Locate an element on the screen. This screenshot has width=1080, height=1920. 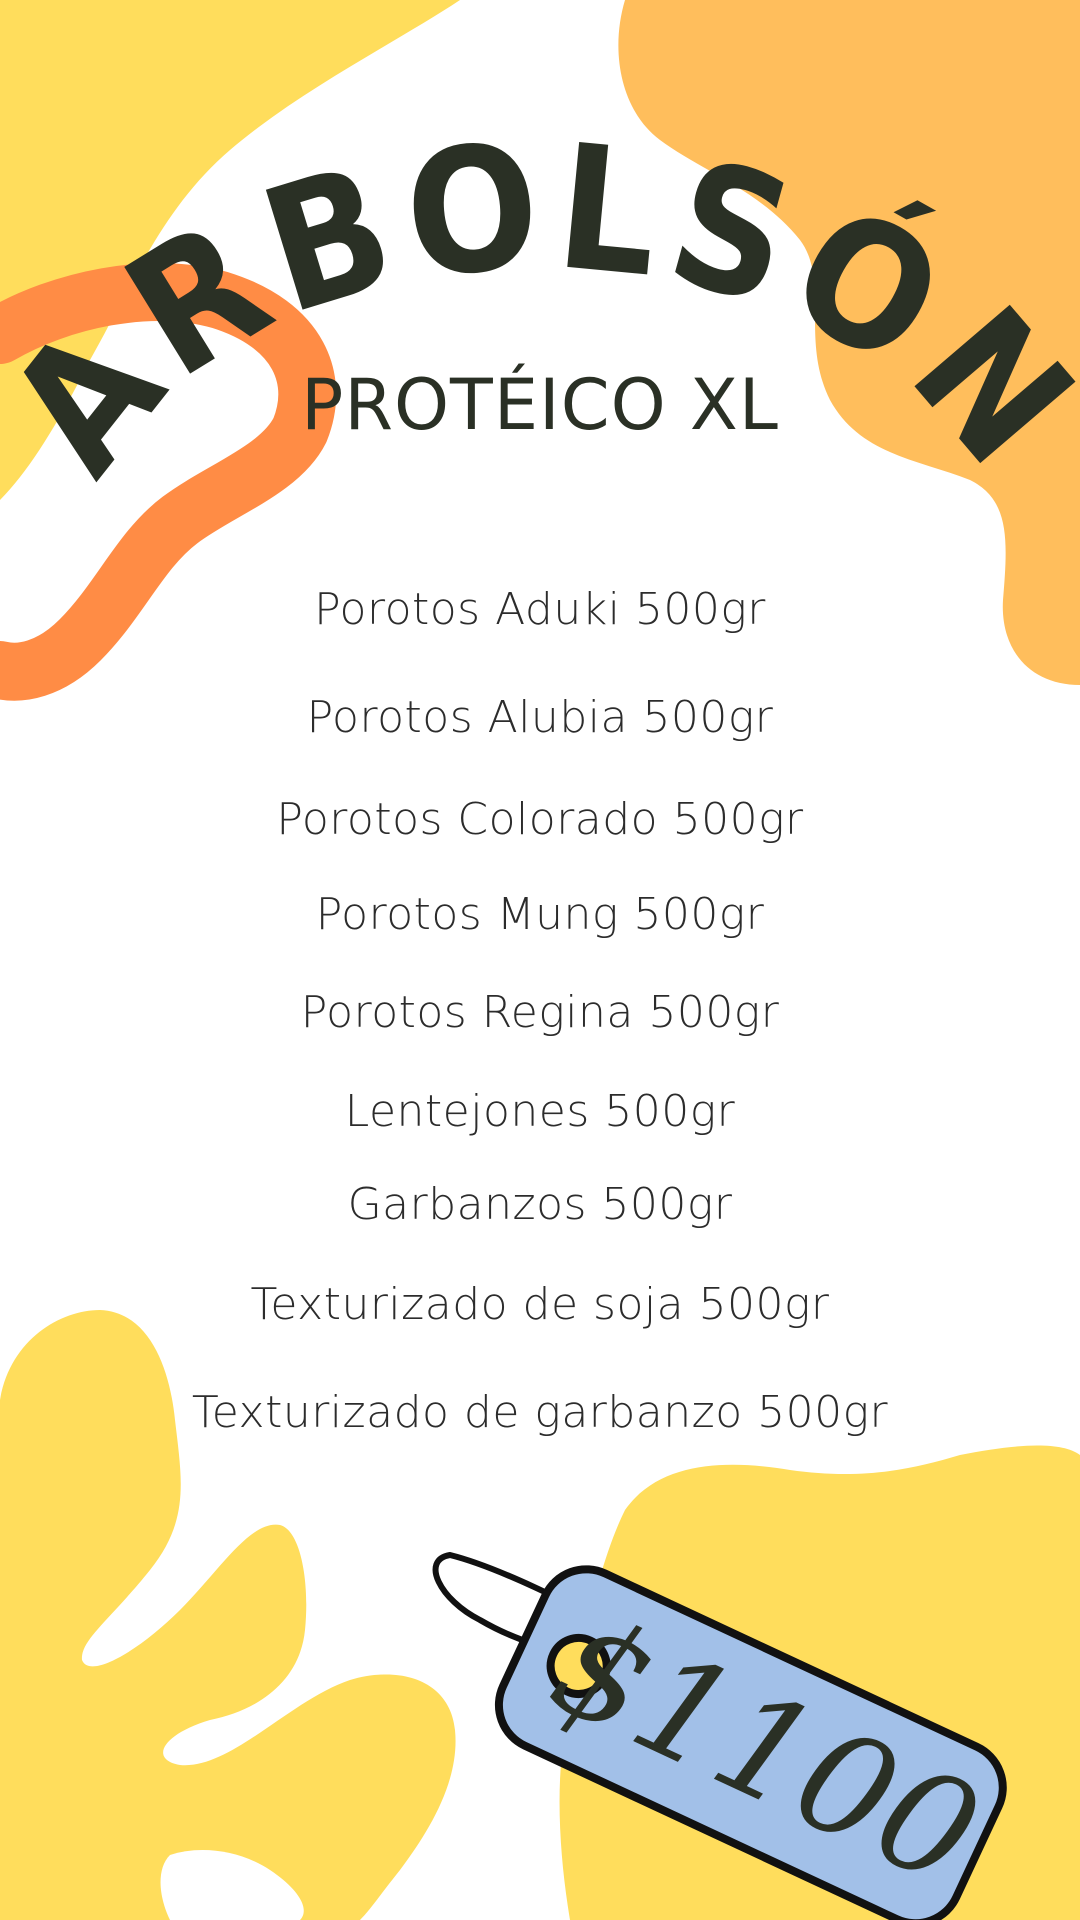
list-item: Texturizado de garbanzo 500gr is located at coordinates (540, 1412).